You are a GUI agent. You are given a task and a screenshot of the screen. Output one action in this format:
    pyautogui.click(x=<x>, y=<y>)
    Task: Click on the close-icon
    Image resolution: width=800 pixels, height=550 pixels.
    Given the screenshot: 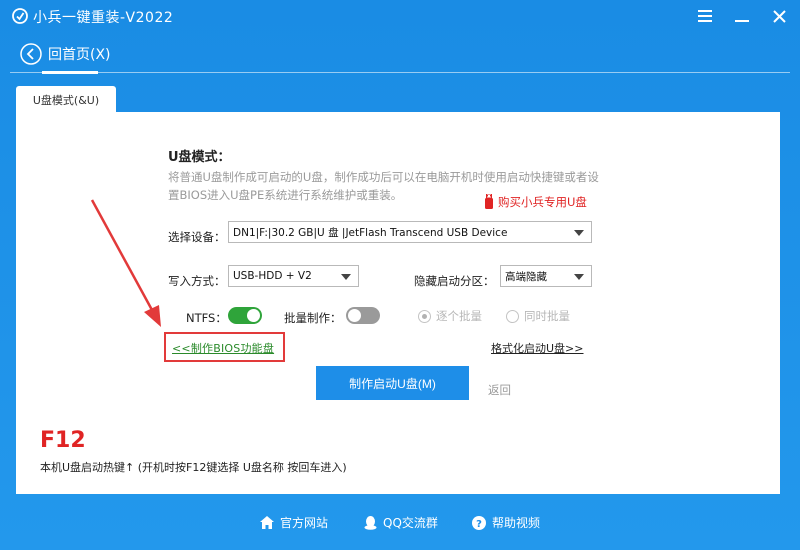 What is the action you would take?
    pyautogui.click(x=779, y=16)
    